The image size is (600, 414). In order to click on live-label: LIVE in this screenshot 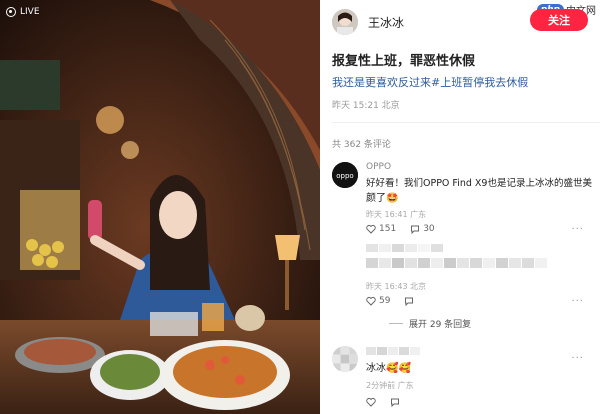, I will do `click(30, 12)`.